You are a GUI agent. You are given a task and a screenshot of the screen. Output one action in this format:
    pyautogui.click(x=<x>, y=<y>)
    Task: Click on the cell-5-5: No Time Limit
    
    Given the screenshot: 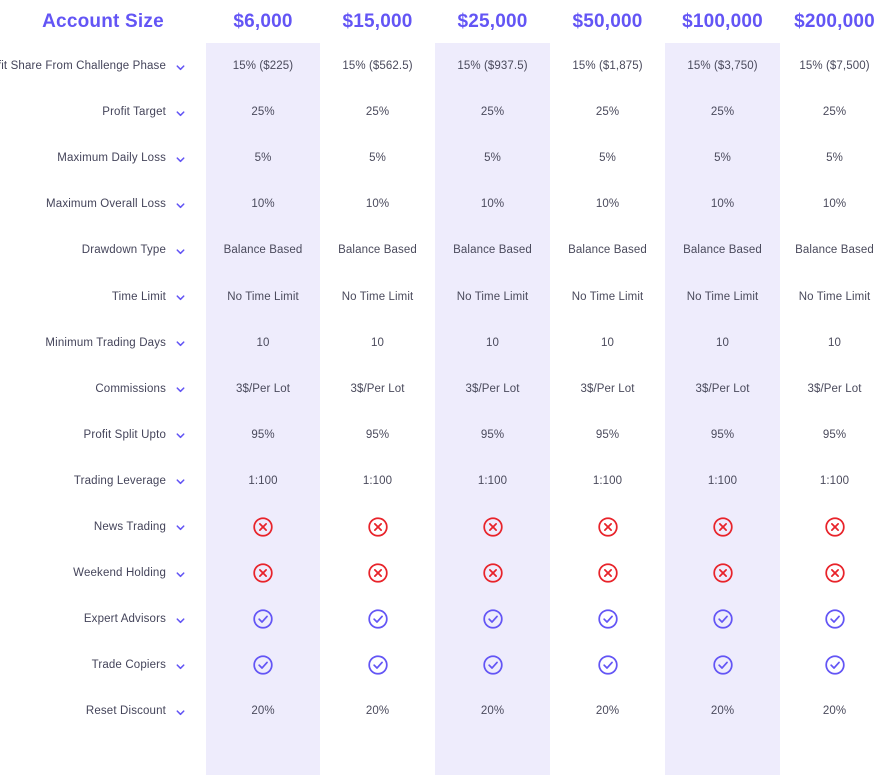 What is the action you would take?
    pyautogui.click(x=834, y=296)
    